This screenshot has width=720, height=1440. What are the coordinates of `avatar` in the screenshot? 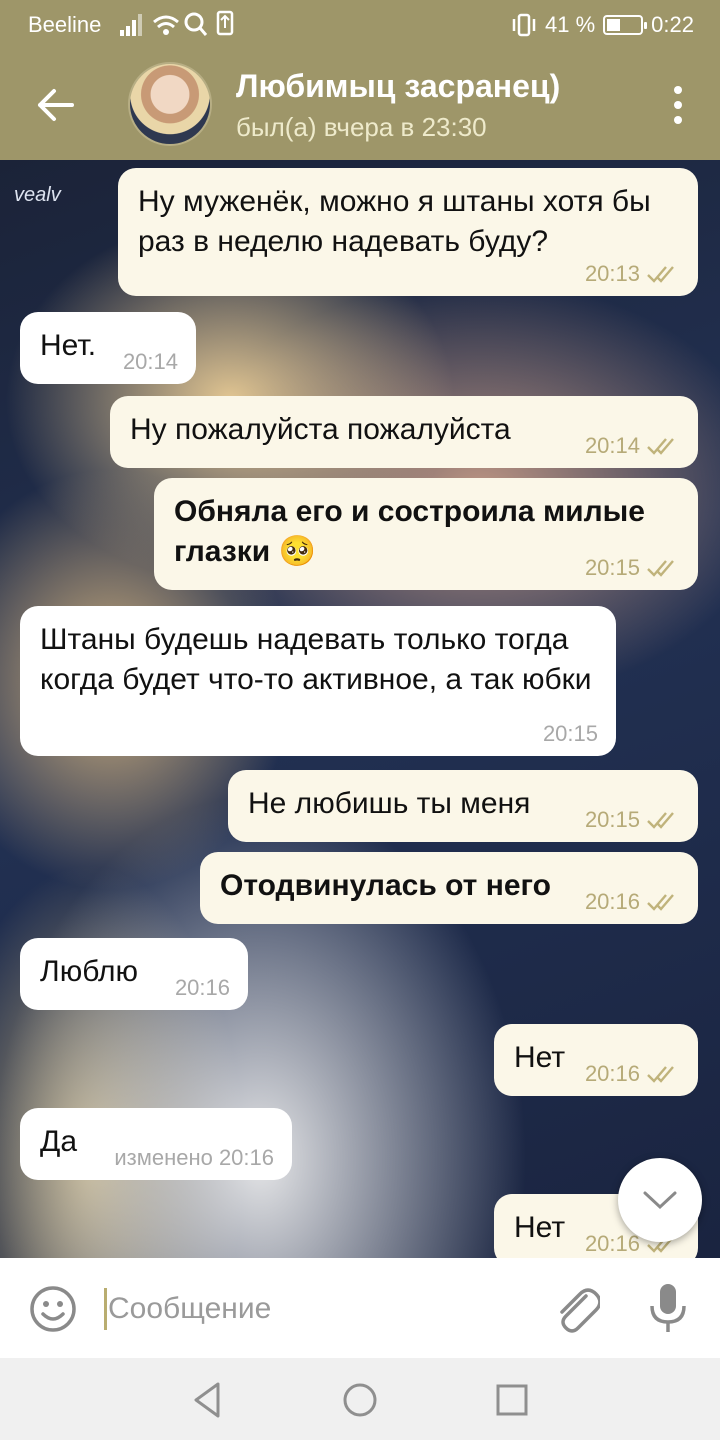 It's located at (170, 104).